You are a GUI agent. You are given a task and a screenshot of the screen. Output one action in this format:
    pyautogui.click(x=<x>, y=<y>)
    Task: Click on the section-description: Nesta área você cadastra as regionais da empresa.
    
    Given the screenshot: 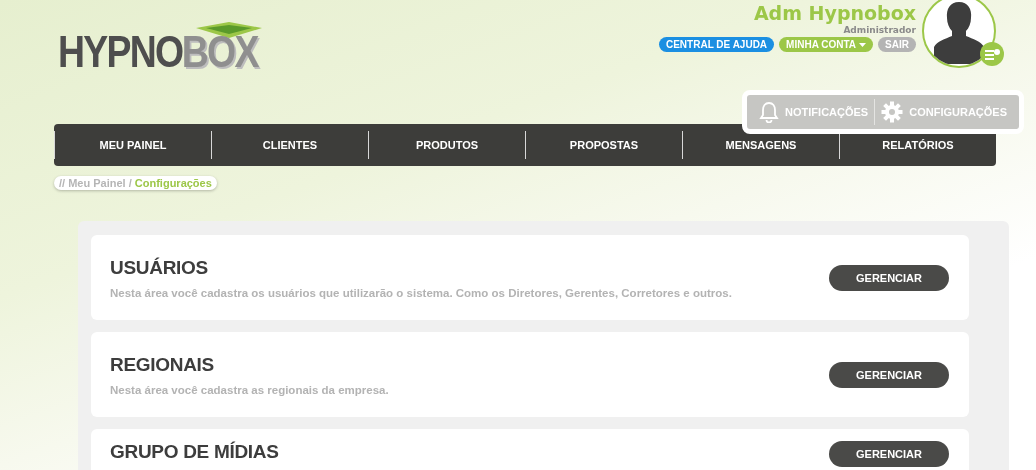 What is the action you would take?
    pyautogui.click(x=249, y=389)
    